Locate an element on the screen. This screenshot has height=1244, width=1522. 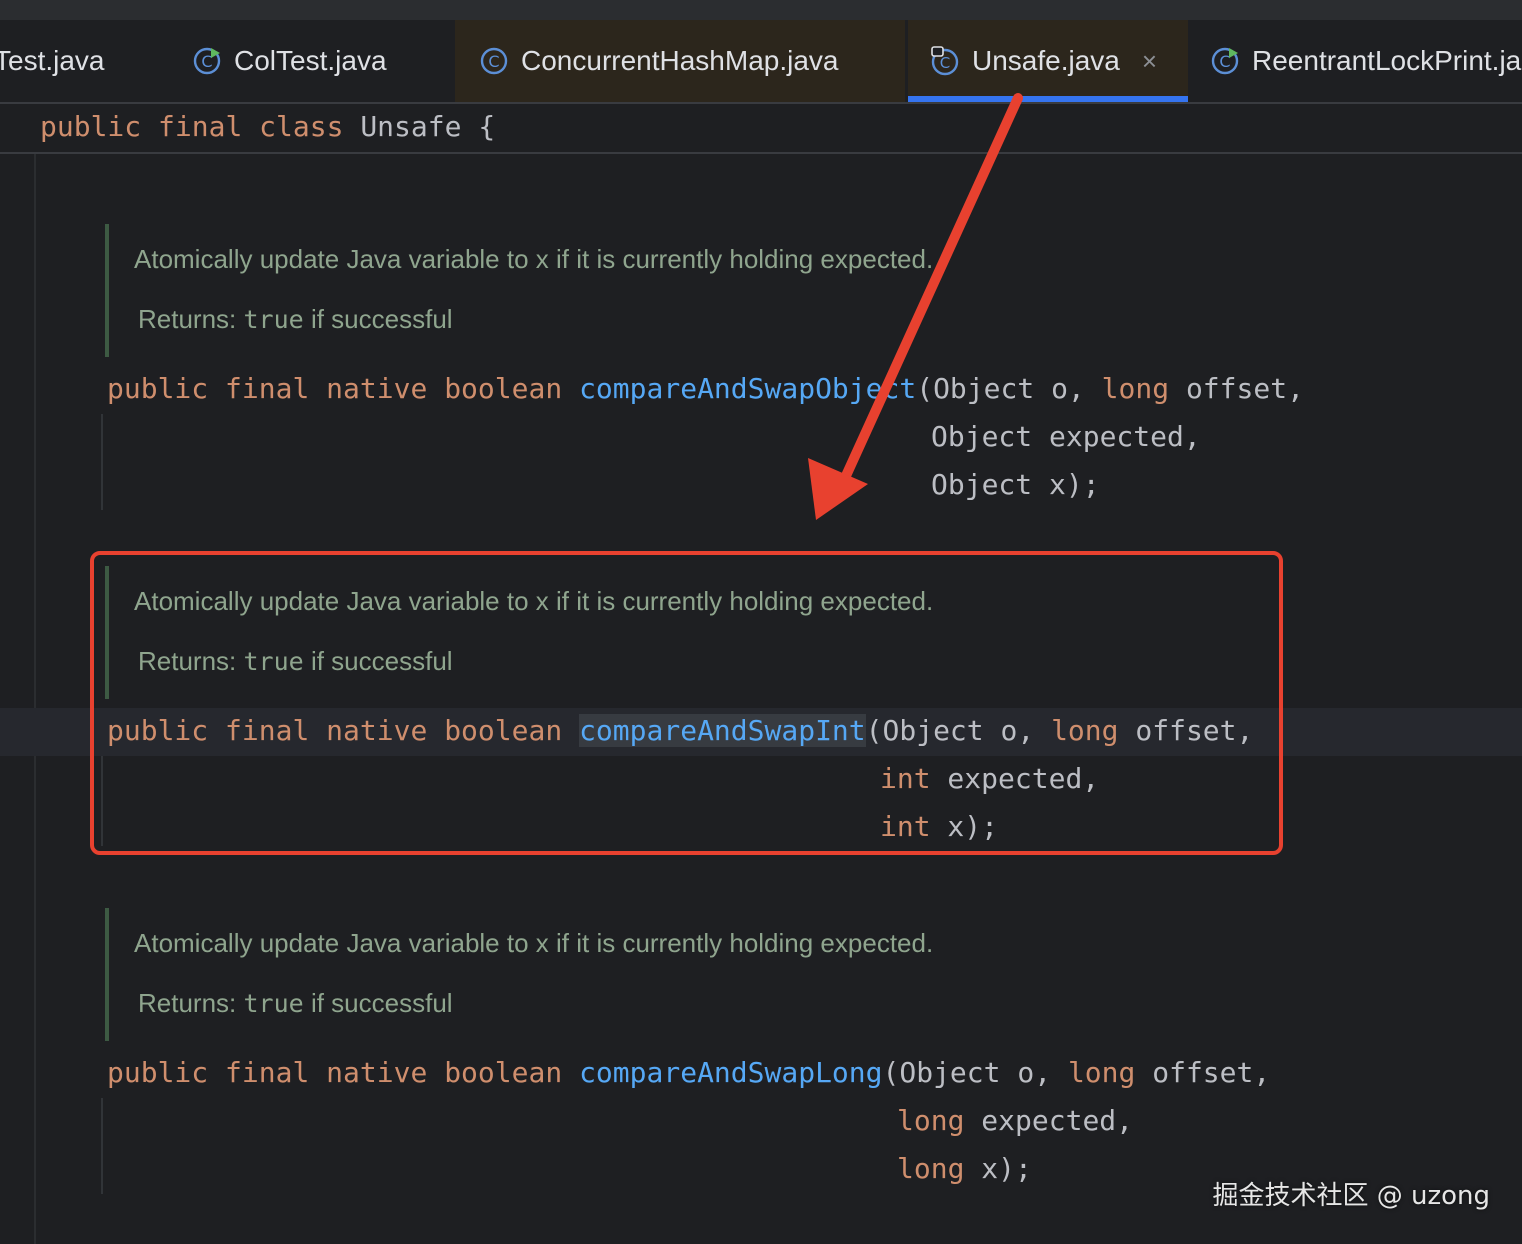
method-param-line: Object expected, is located at coordinates (1066, 436).